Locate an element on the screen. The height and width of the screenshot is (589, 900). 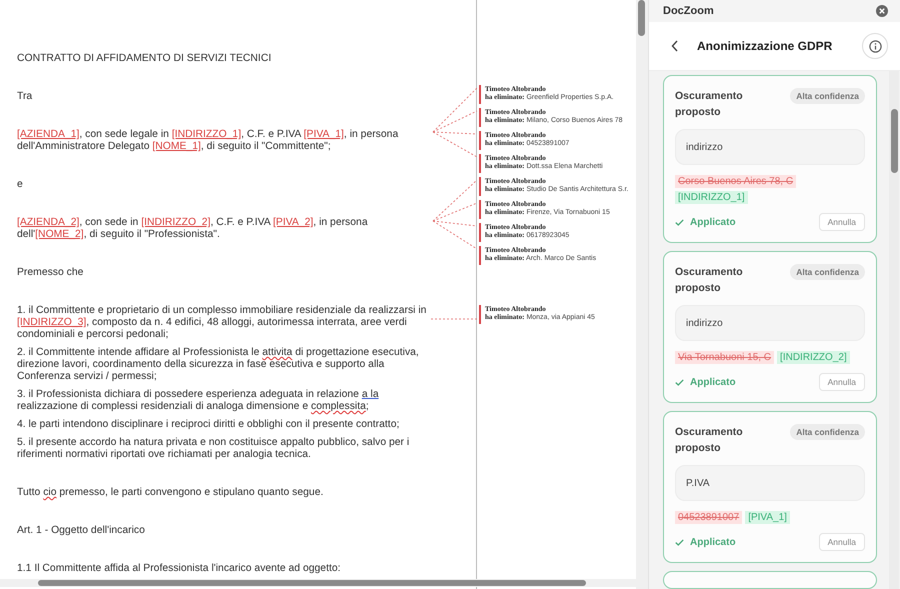
paragraph: 1.1 Il Committente affida al Professionista l'incarico avente ad oggetto: is located at coordinates (179, 569).